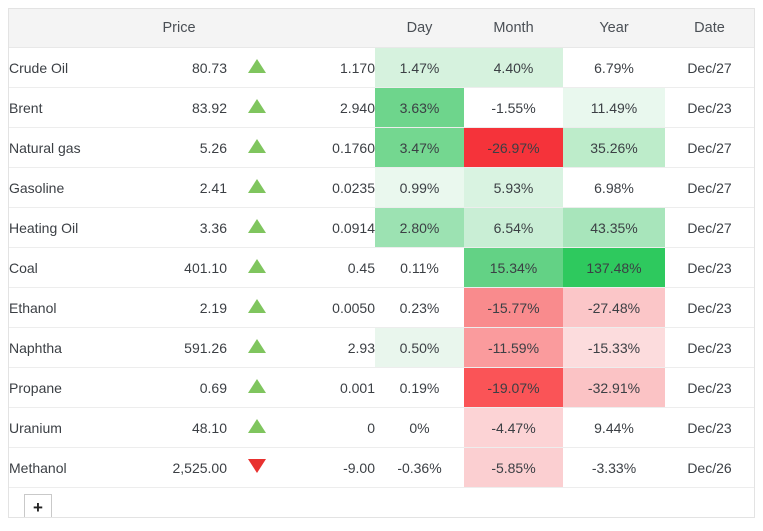  Describe the element at coordinates (70, 267) in the screenshot. I see `commodity-name-cell: Coal` at that location.